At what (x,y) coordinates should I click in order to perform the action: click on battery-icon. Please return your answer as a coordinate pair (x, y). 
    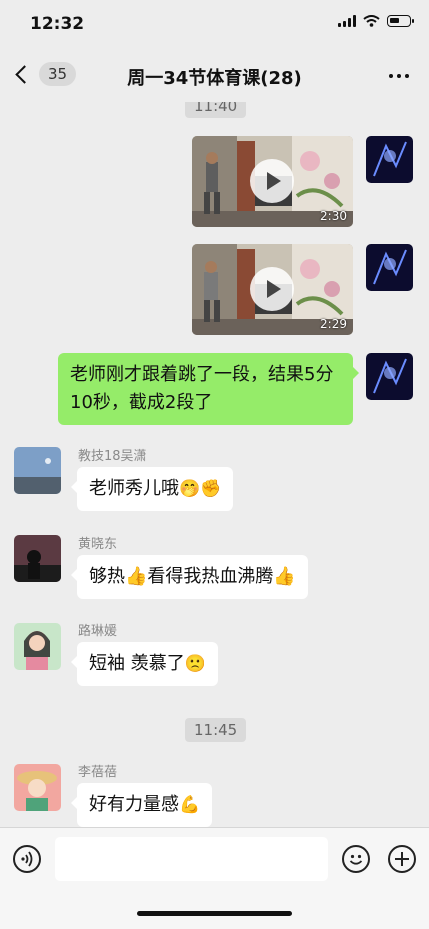
    Looking at the image, I should click on (400, 21).